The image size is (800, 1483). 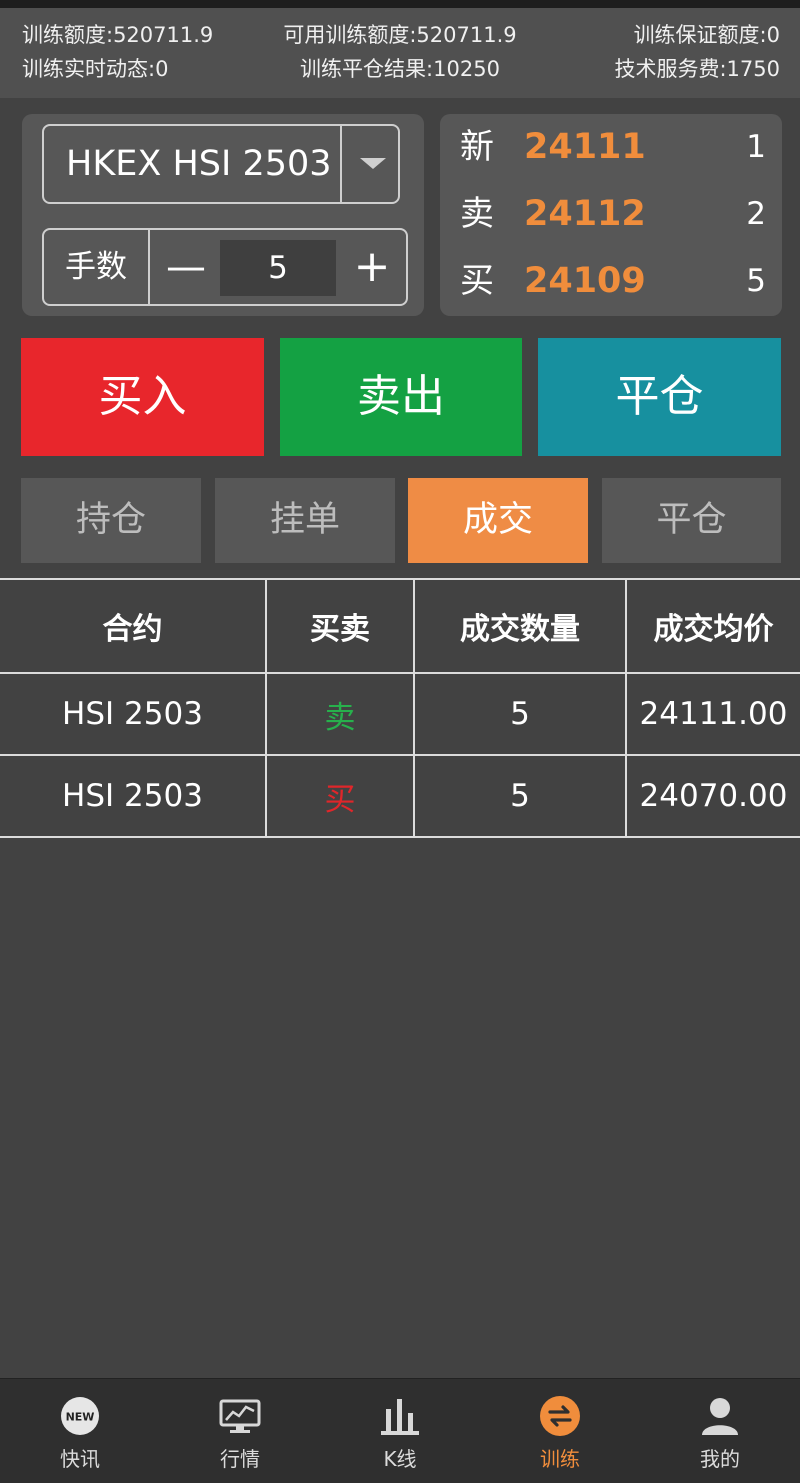 What do you see at coordinates (199, 164) in the screenshot?
I see `contract-name: HKEX HSI 2503` at bounding box center [199, 164].